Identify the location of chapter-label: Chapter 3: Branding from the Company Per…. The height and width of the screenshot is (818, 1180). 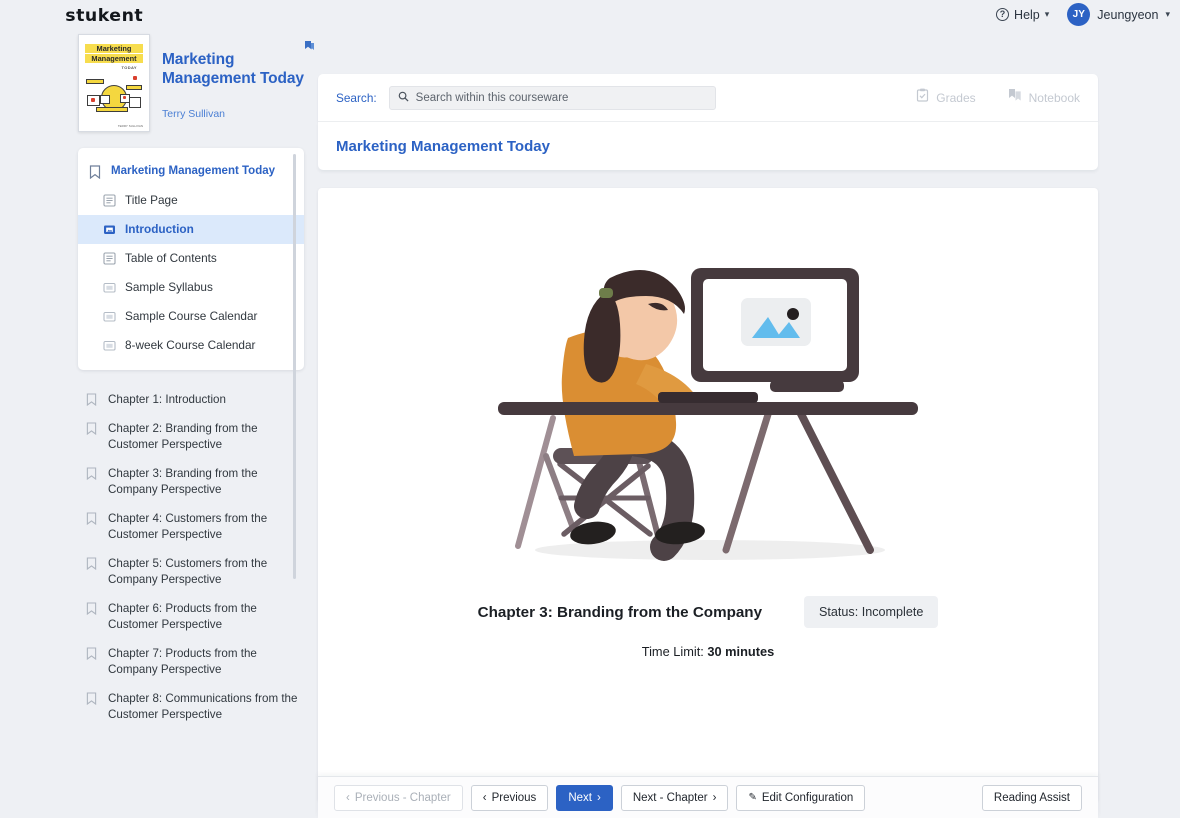
(183, 481).